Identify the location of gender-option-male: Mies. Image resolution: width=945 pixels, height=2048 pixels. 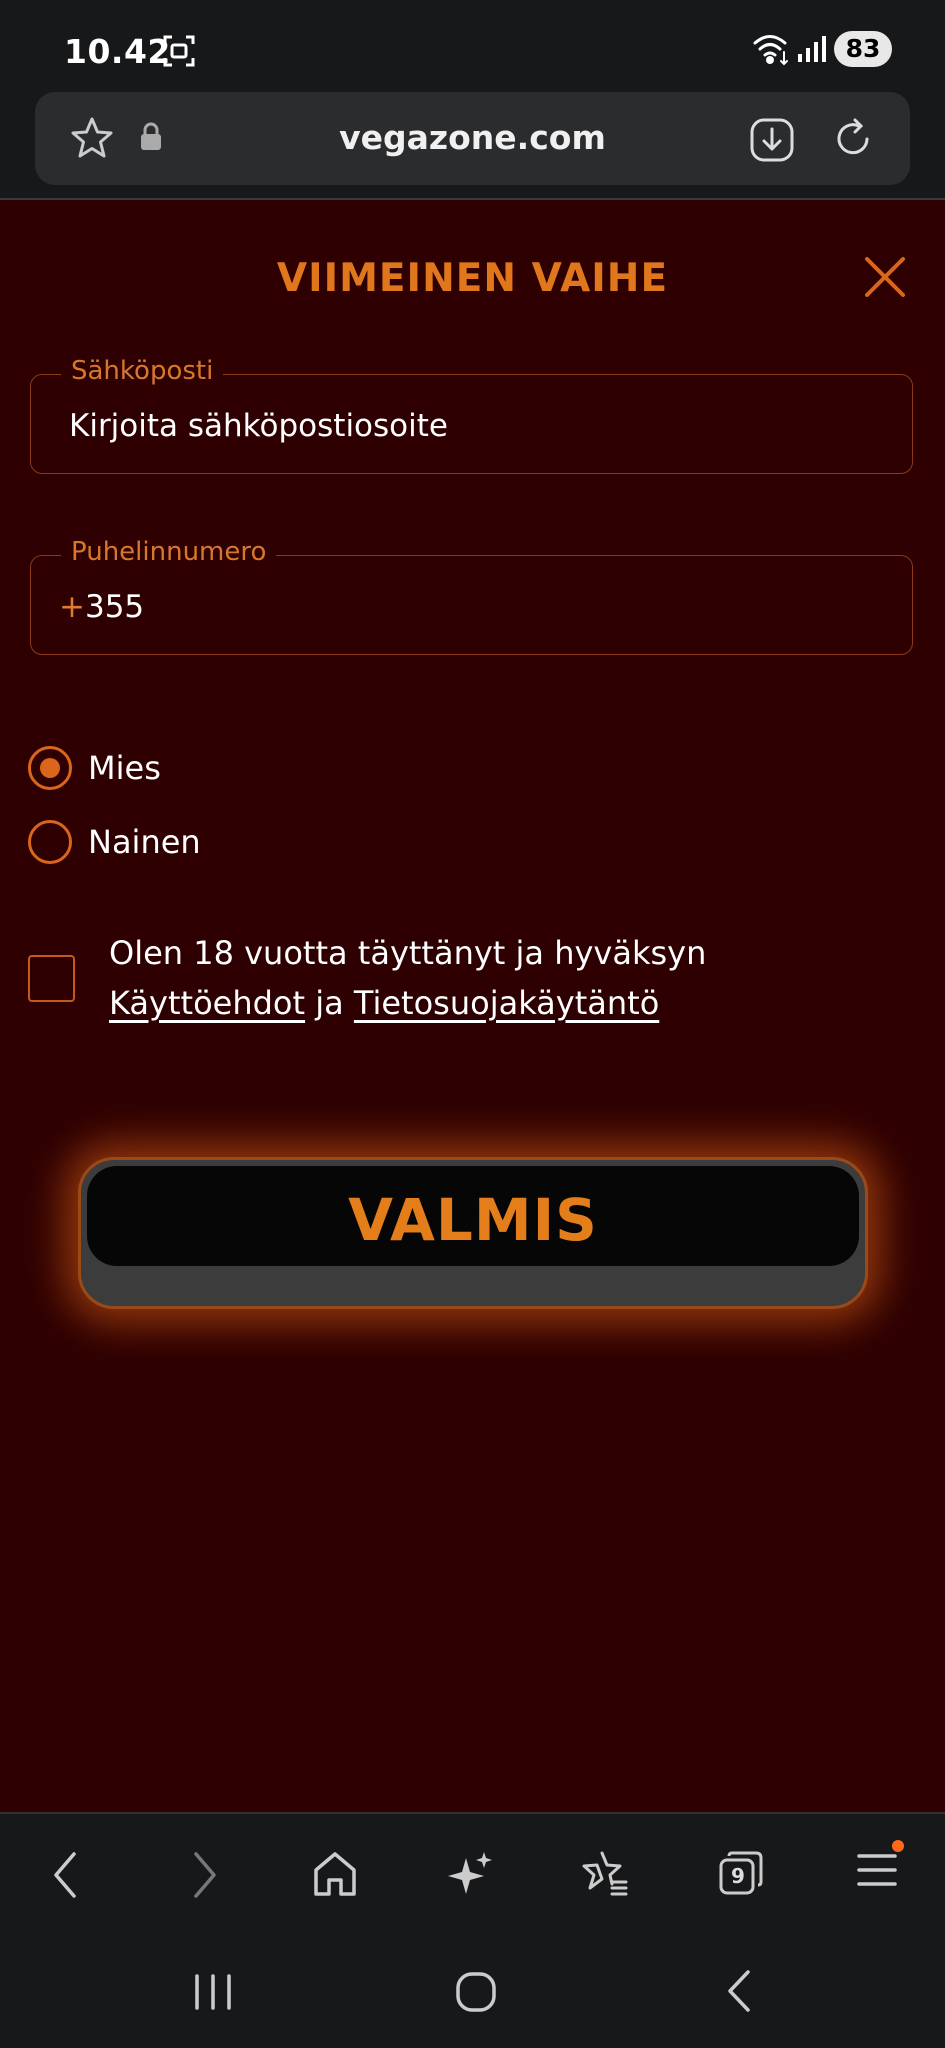
(94, 768).